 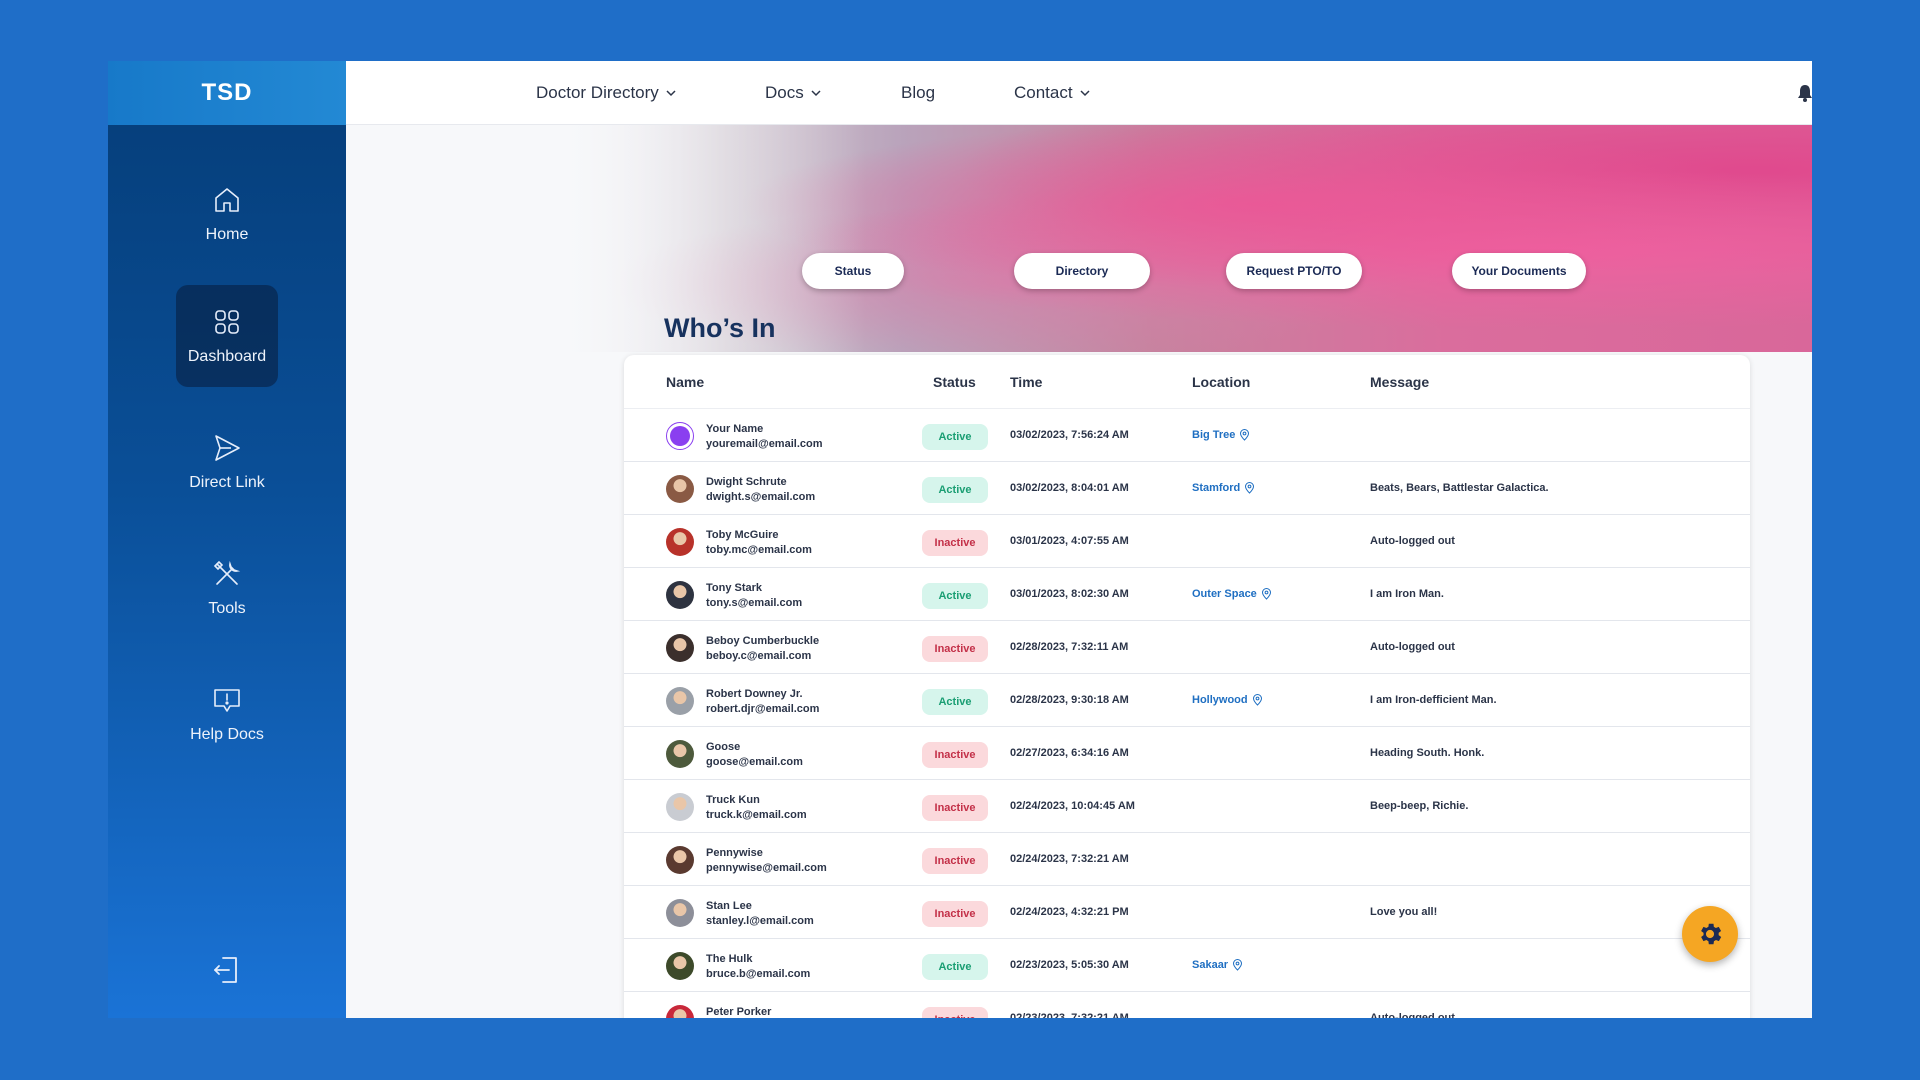 I want to click on time-value: 02/24/2023, 4:32:21 PM, so click(x=1069, y=912).